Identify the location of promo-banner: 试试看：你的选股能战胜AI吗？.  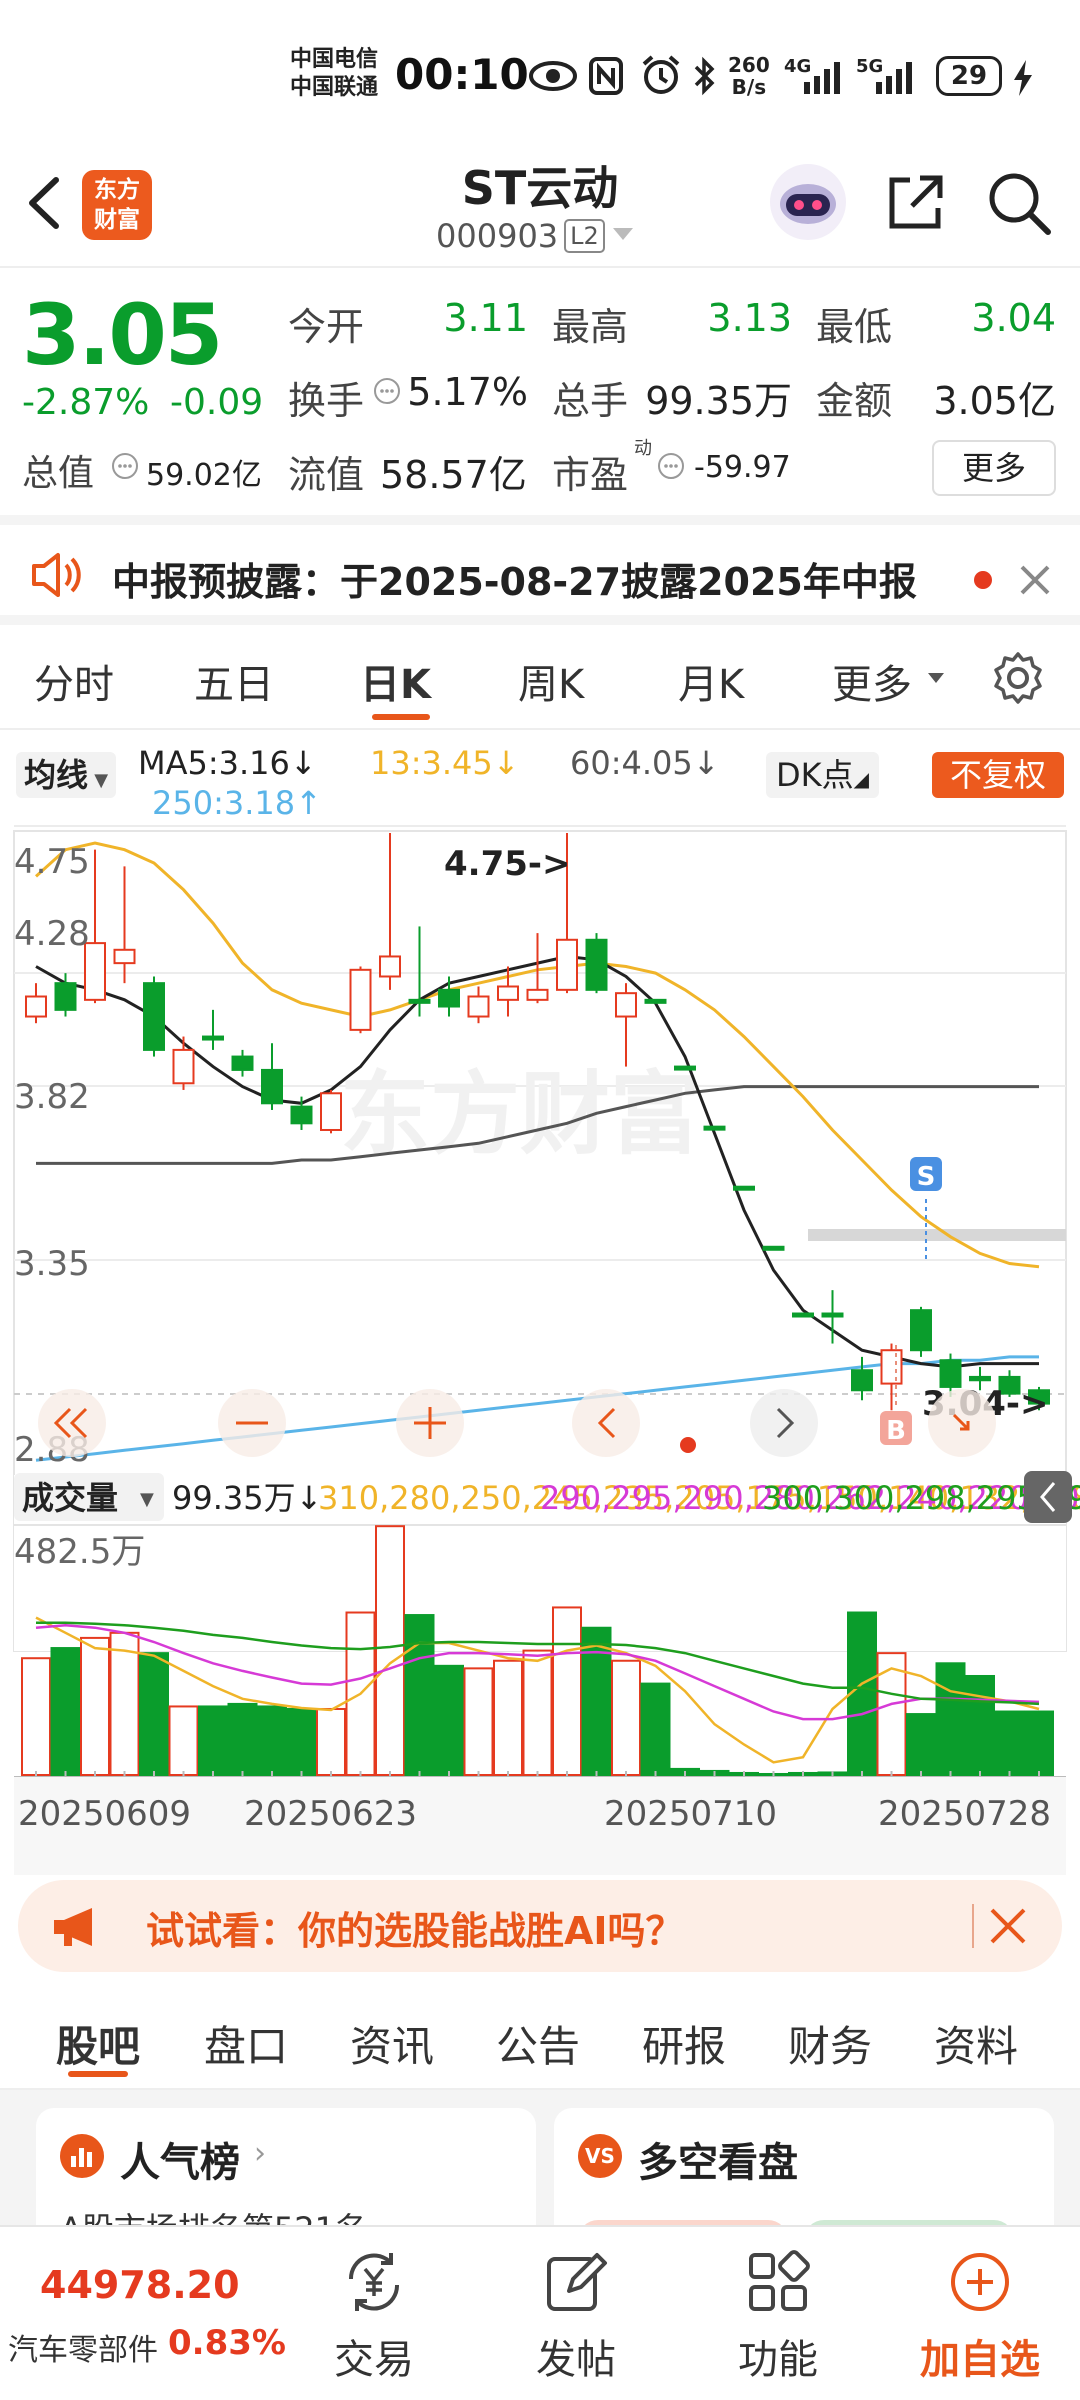
(540, 1926).